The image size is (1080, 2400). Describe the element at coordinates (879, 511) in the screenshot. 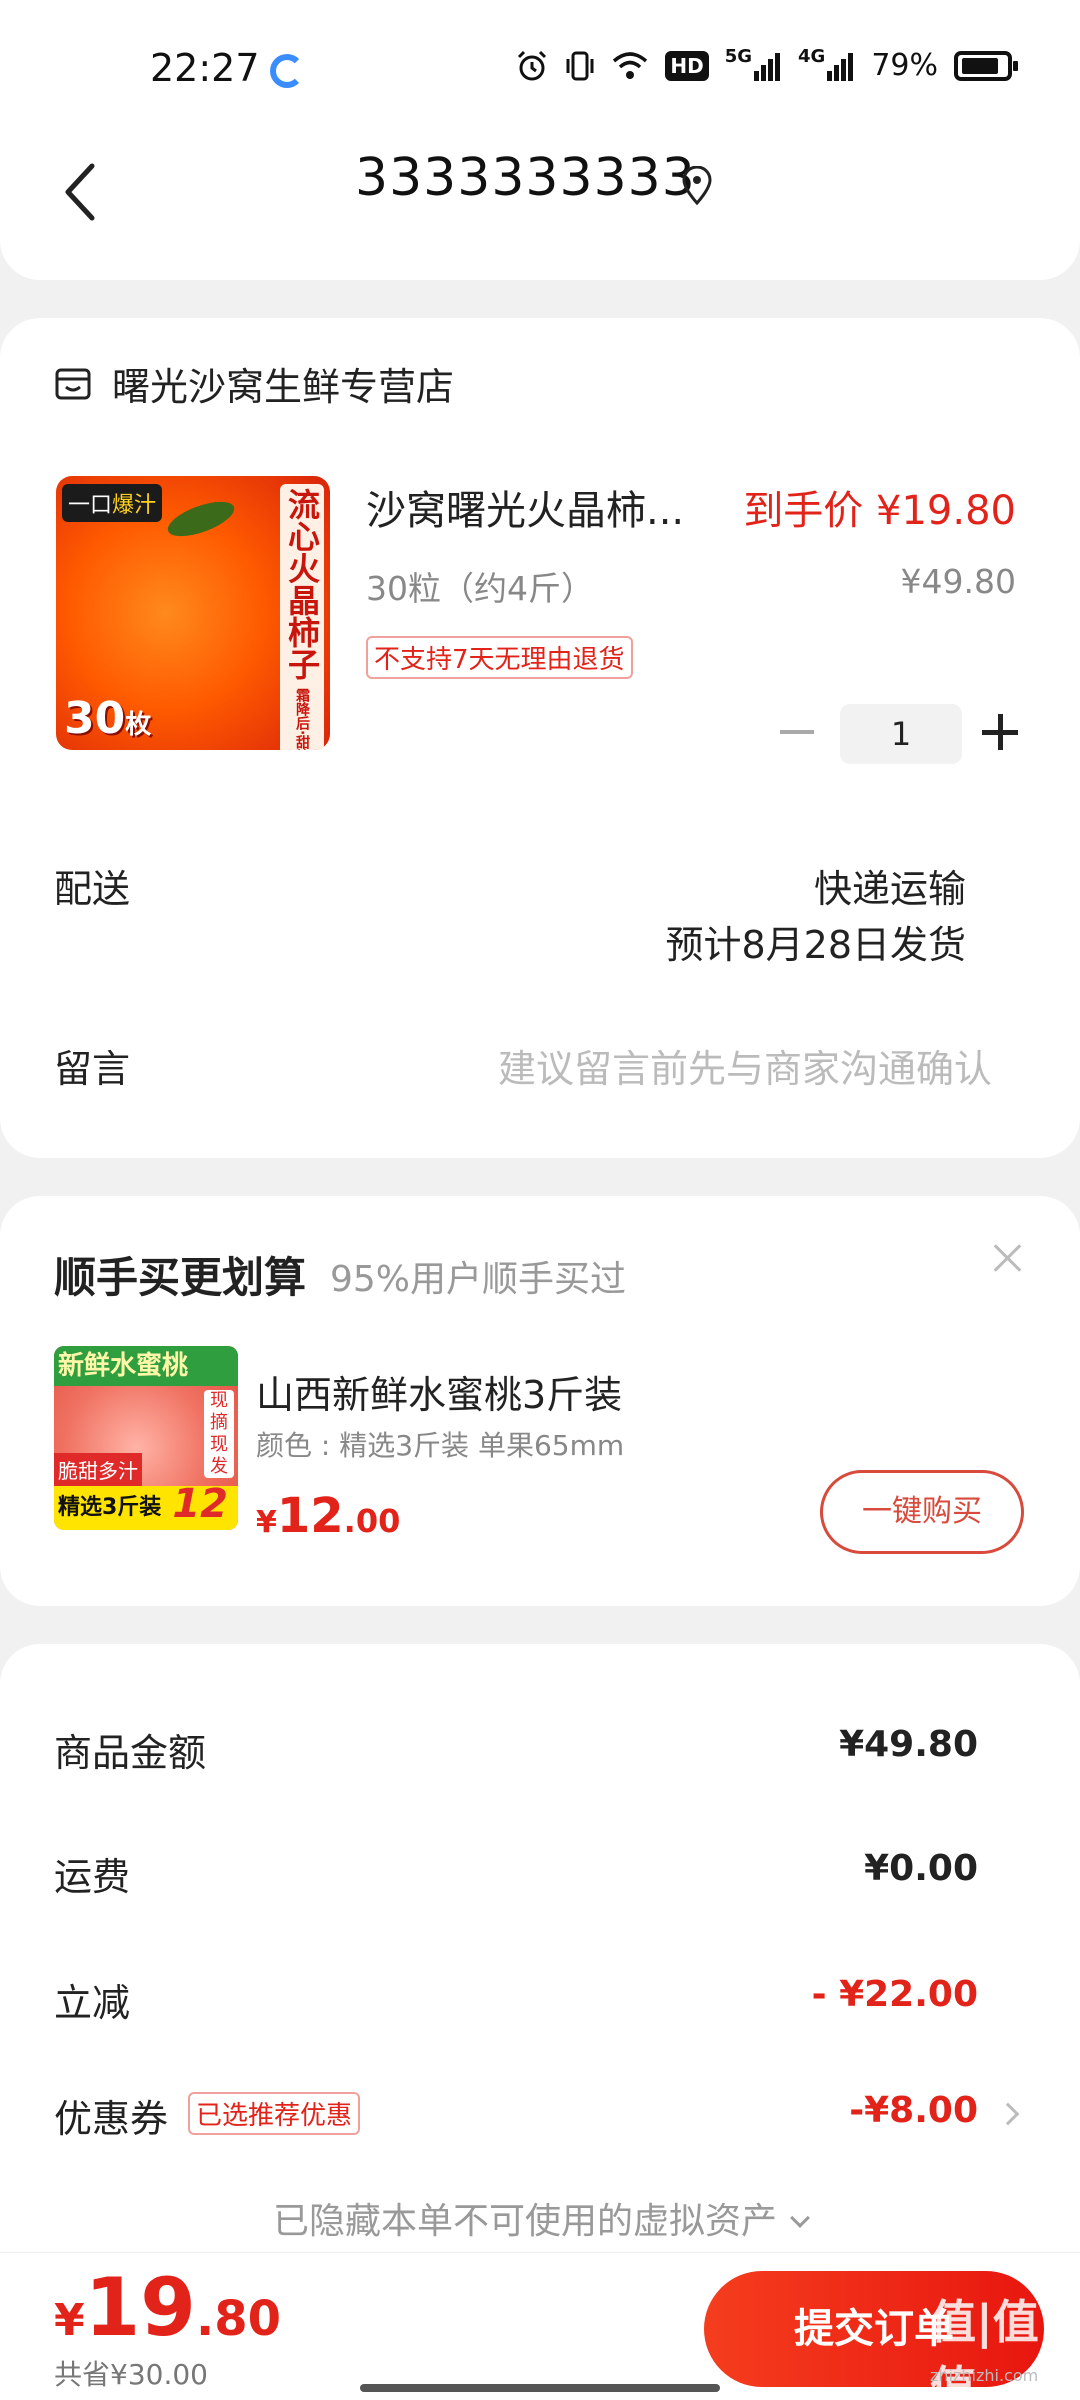

I see `product-final-price: 到手价 ¥19.80` at that location.